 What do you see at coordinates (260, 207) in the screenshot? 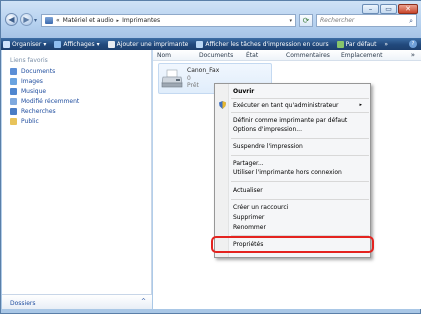
I see `menu-item-create-shortcut: Créer un raccourci` at bounding box center [260, 207].